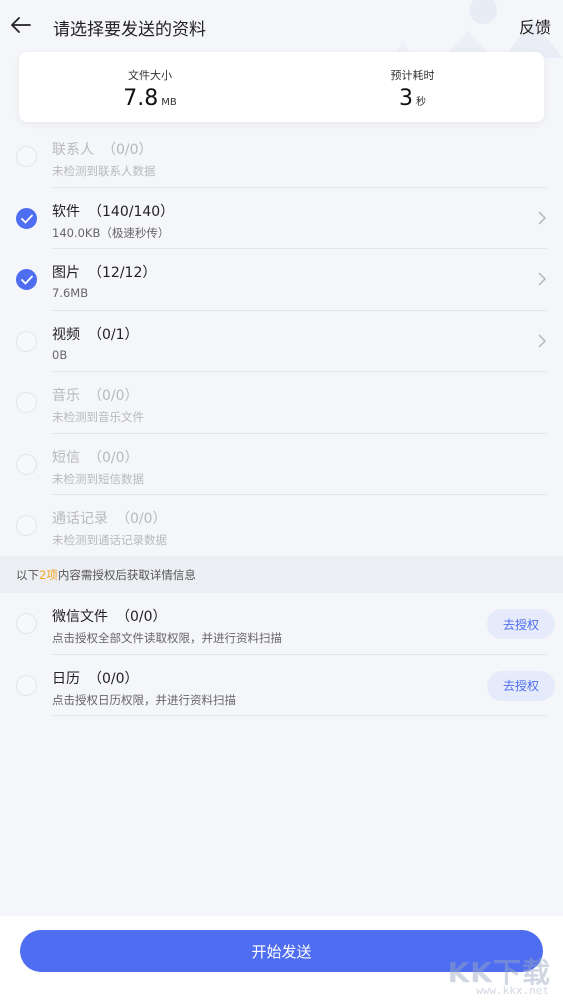 This screenshot has width=563, height=1001. I want to click on list-item-sms: 短信 （0/0） 未检测到短信数据, so click(281, 464).